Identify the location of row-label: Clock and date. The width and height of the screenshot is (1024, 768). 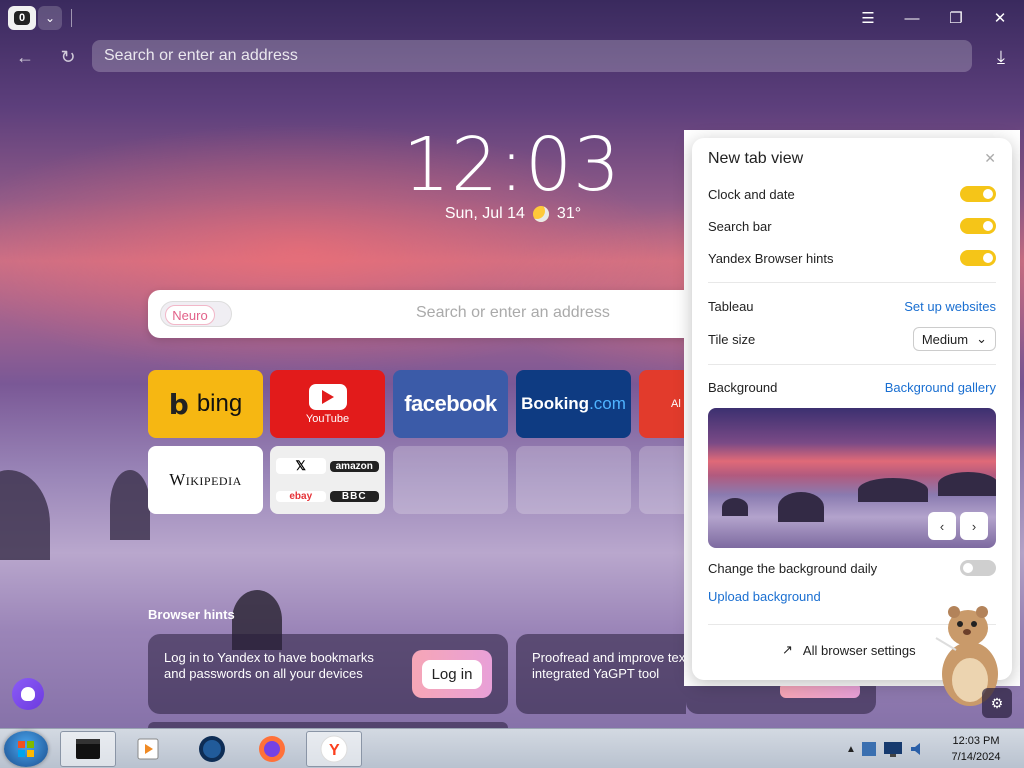
(751, 194).